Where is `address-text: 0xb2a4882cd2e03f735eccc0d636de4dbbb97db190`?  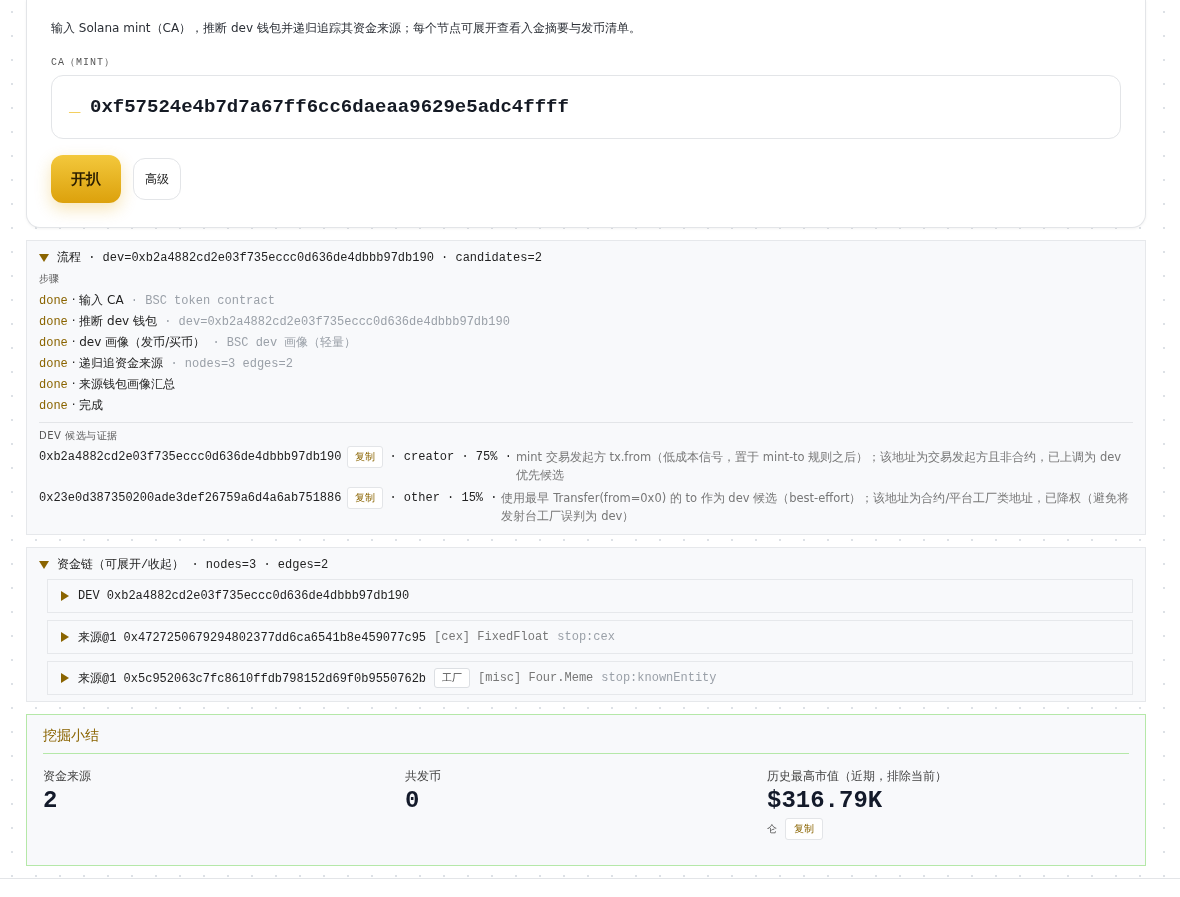
address-text: 0xb2a4882cd2e03f735eccc0d636de4dbbb97db190 is located at coordinates (190, 457).